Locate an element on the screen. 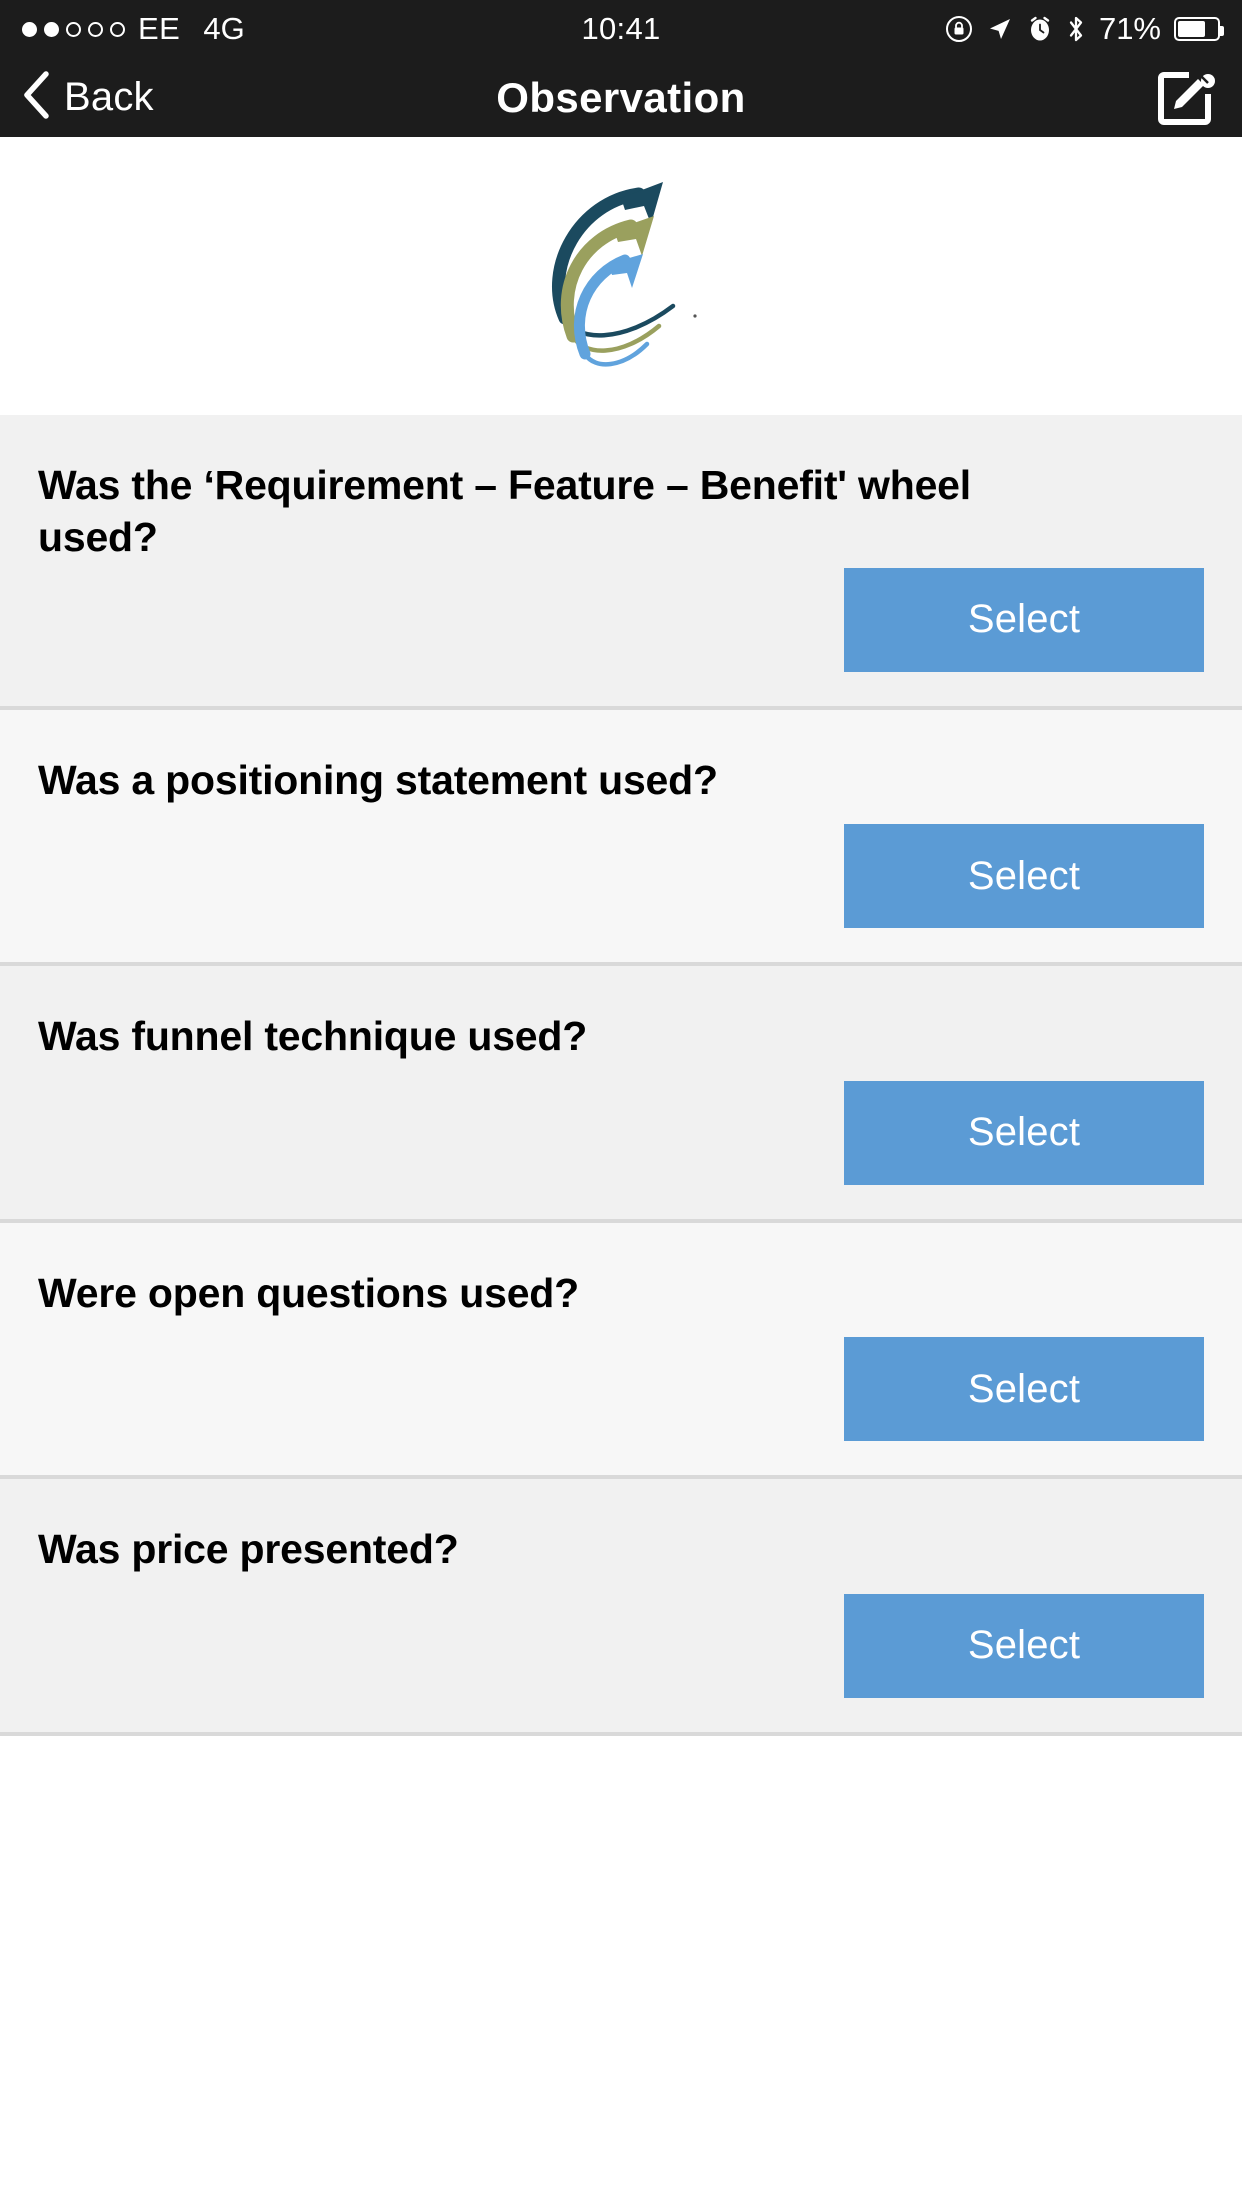  back-button: Back is located at coordinates (88, 97).